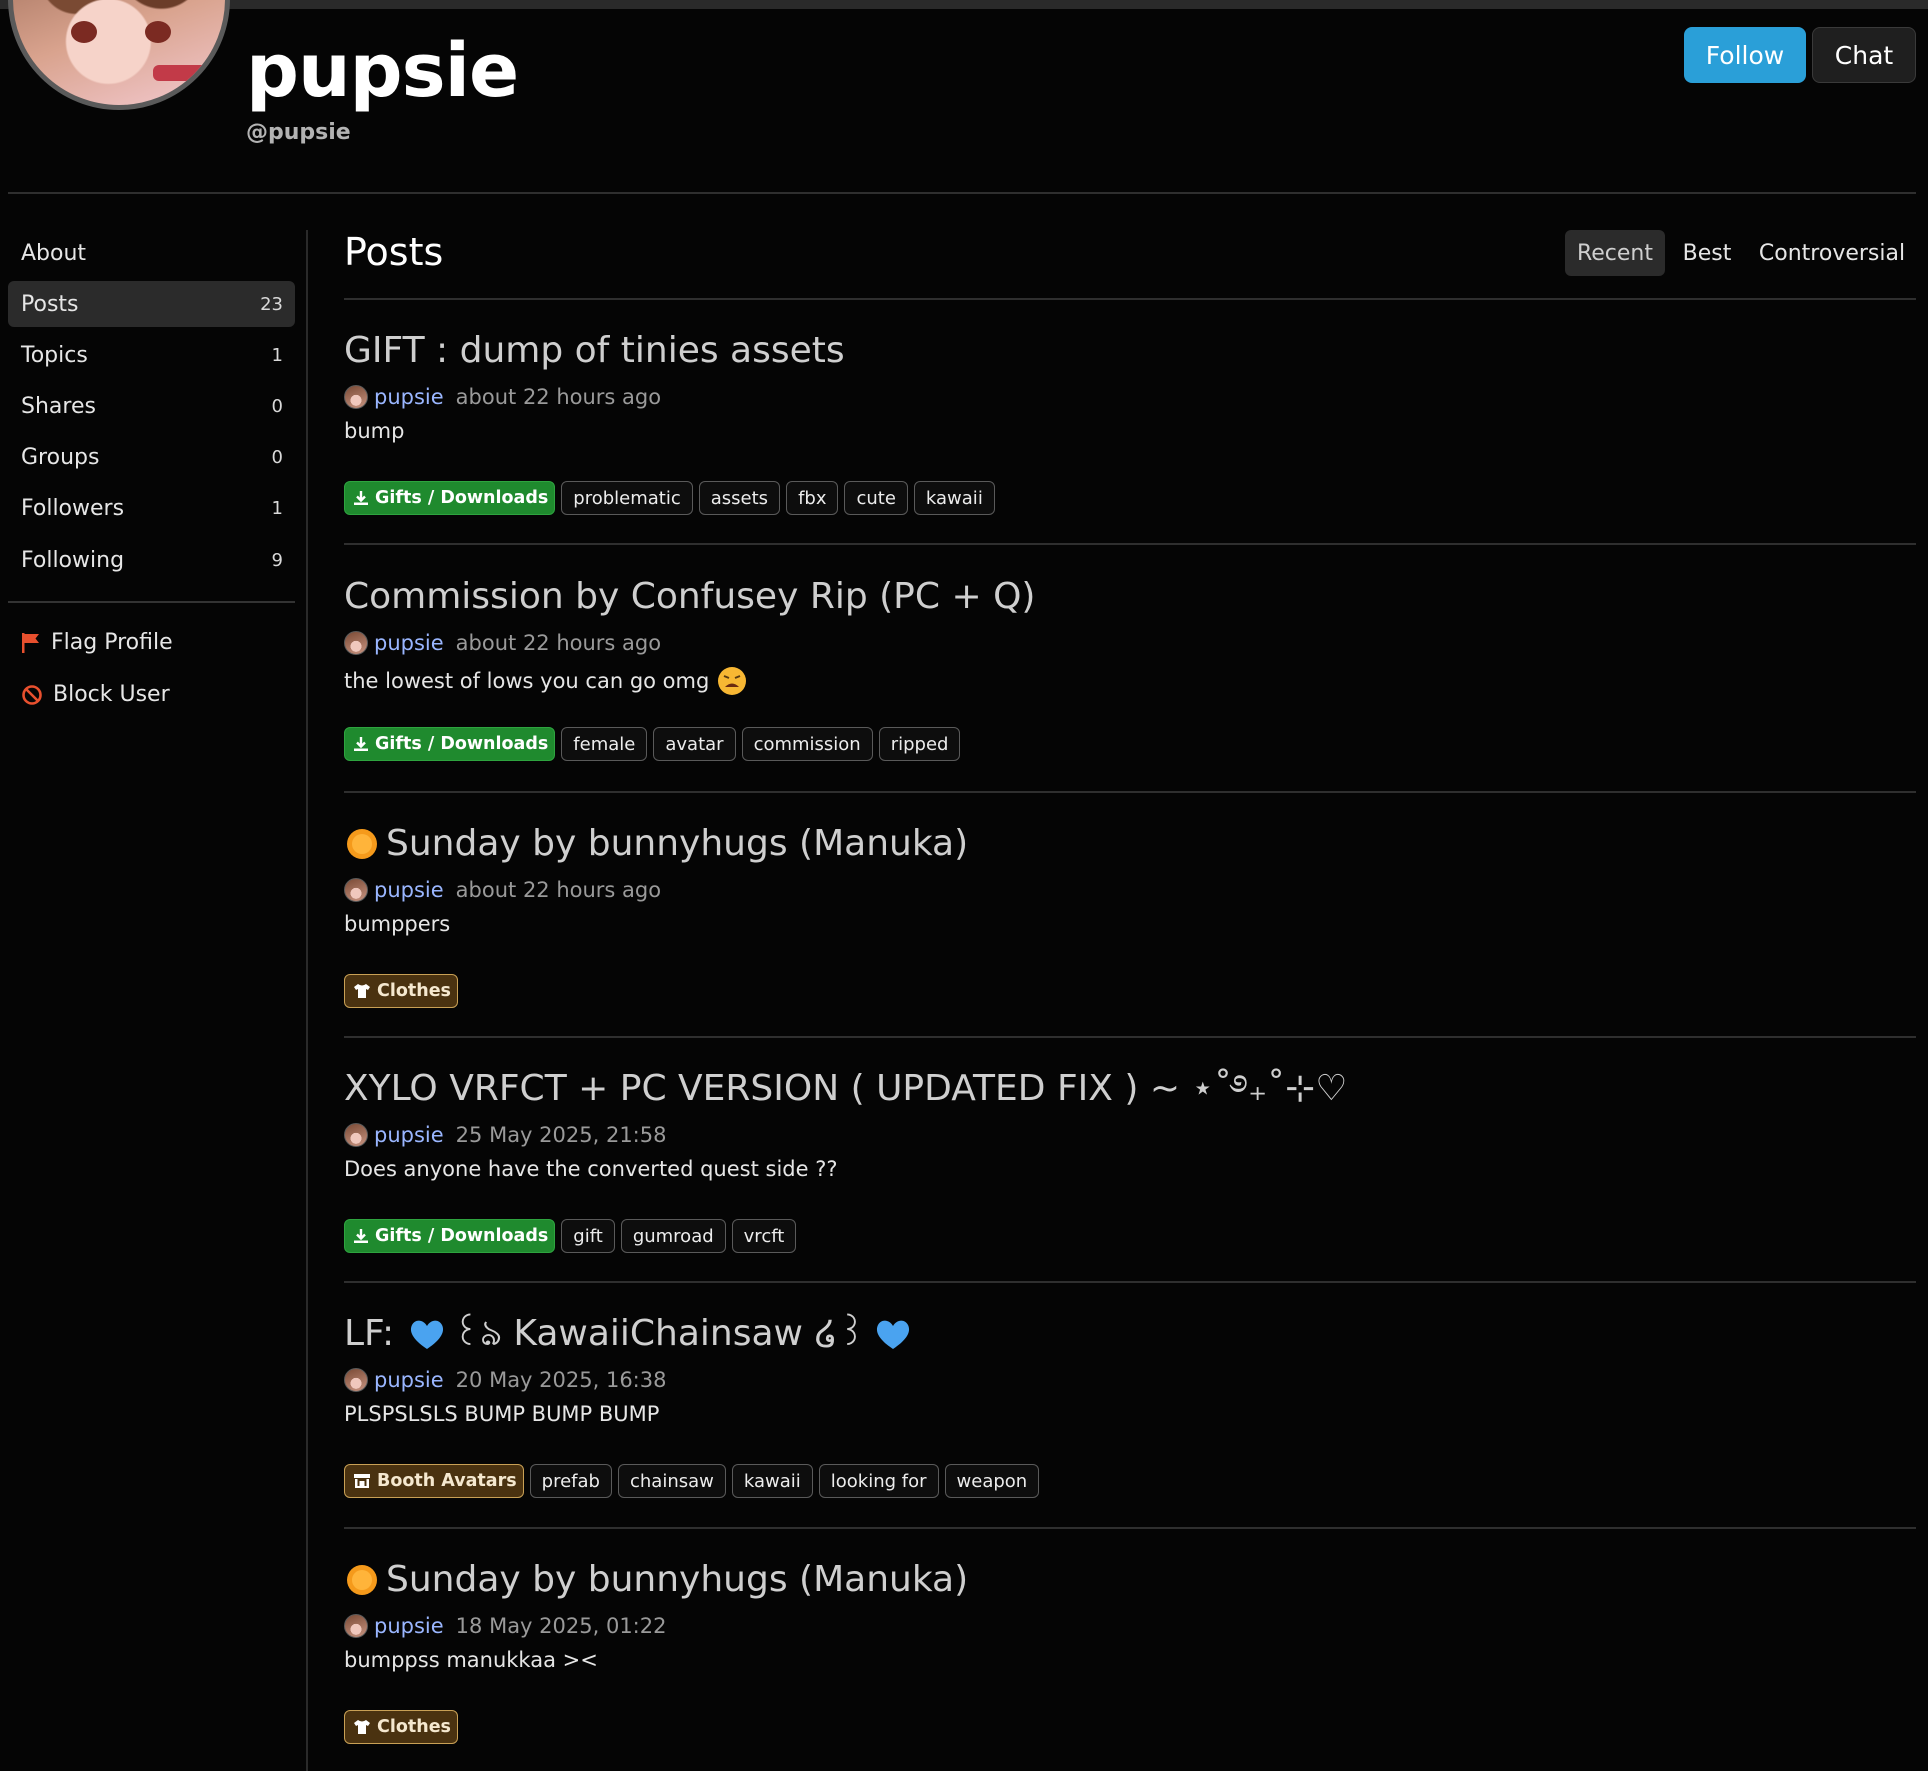  What do you see at coordinates (1707, 253) in the screenshot?
I see `sort-best-tab: Best` at bounding box center [1707, 253].